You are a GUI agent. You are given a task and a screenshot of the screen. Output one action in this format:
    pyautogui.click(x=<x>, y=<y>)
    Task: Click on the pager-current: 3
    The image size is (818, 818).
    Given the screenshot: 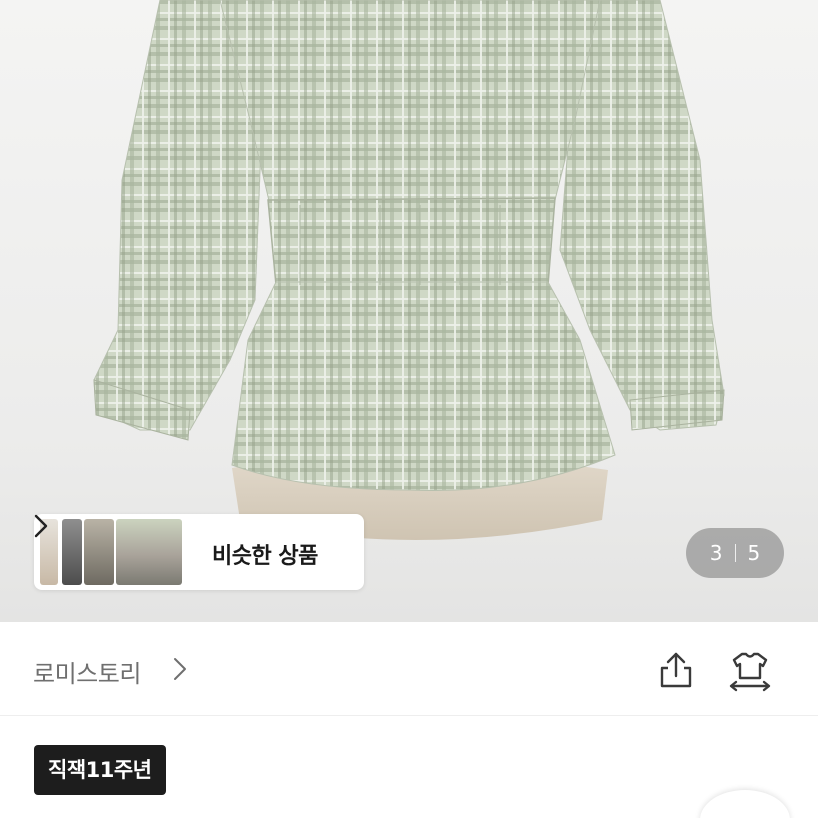 What is the action you would take?
    pyautogui.click(x=716, y=553)
    